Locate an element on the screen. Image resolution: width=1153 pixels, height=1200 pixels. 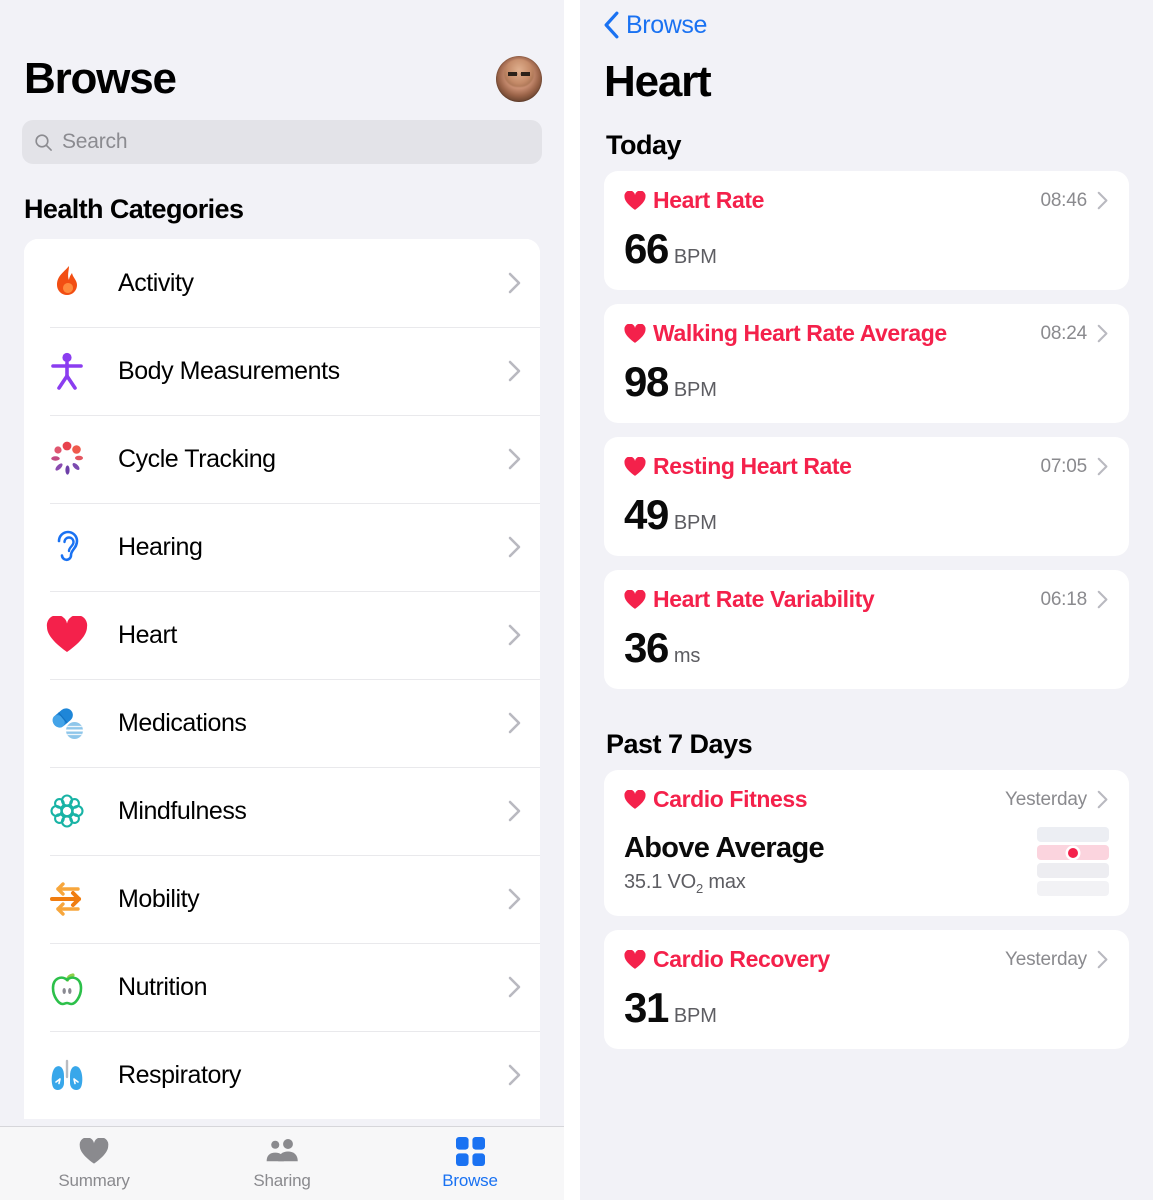
brain-icon is located at coordinates (67, 811).